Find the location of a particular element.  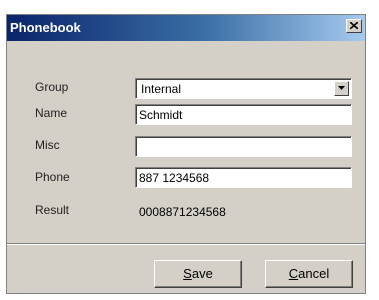

name-label: Name is located at coordinates (51, 113).